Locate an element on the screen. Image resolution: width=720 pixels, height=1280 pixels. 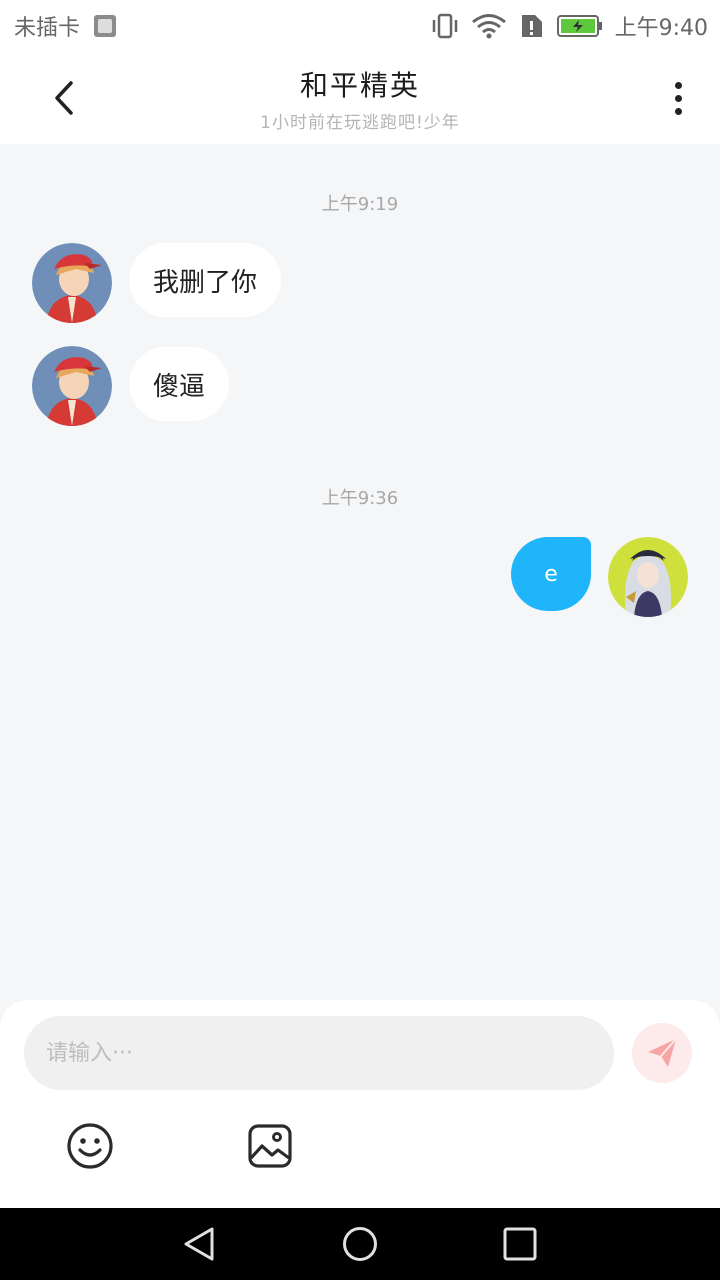
message-bubble-received: 傻逼 is located at coordinates (179, 384).